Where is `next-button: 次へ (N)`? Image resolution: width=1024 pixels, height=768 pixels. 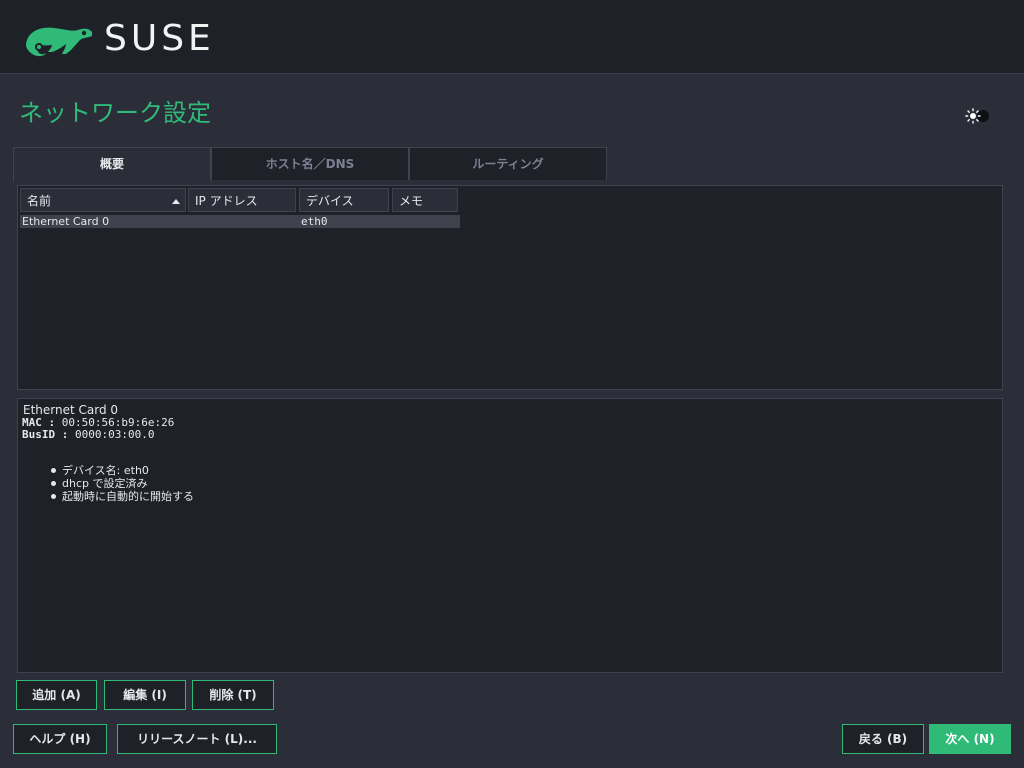 next-button: 次へ (N) is located at coordinates (970, 739).